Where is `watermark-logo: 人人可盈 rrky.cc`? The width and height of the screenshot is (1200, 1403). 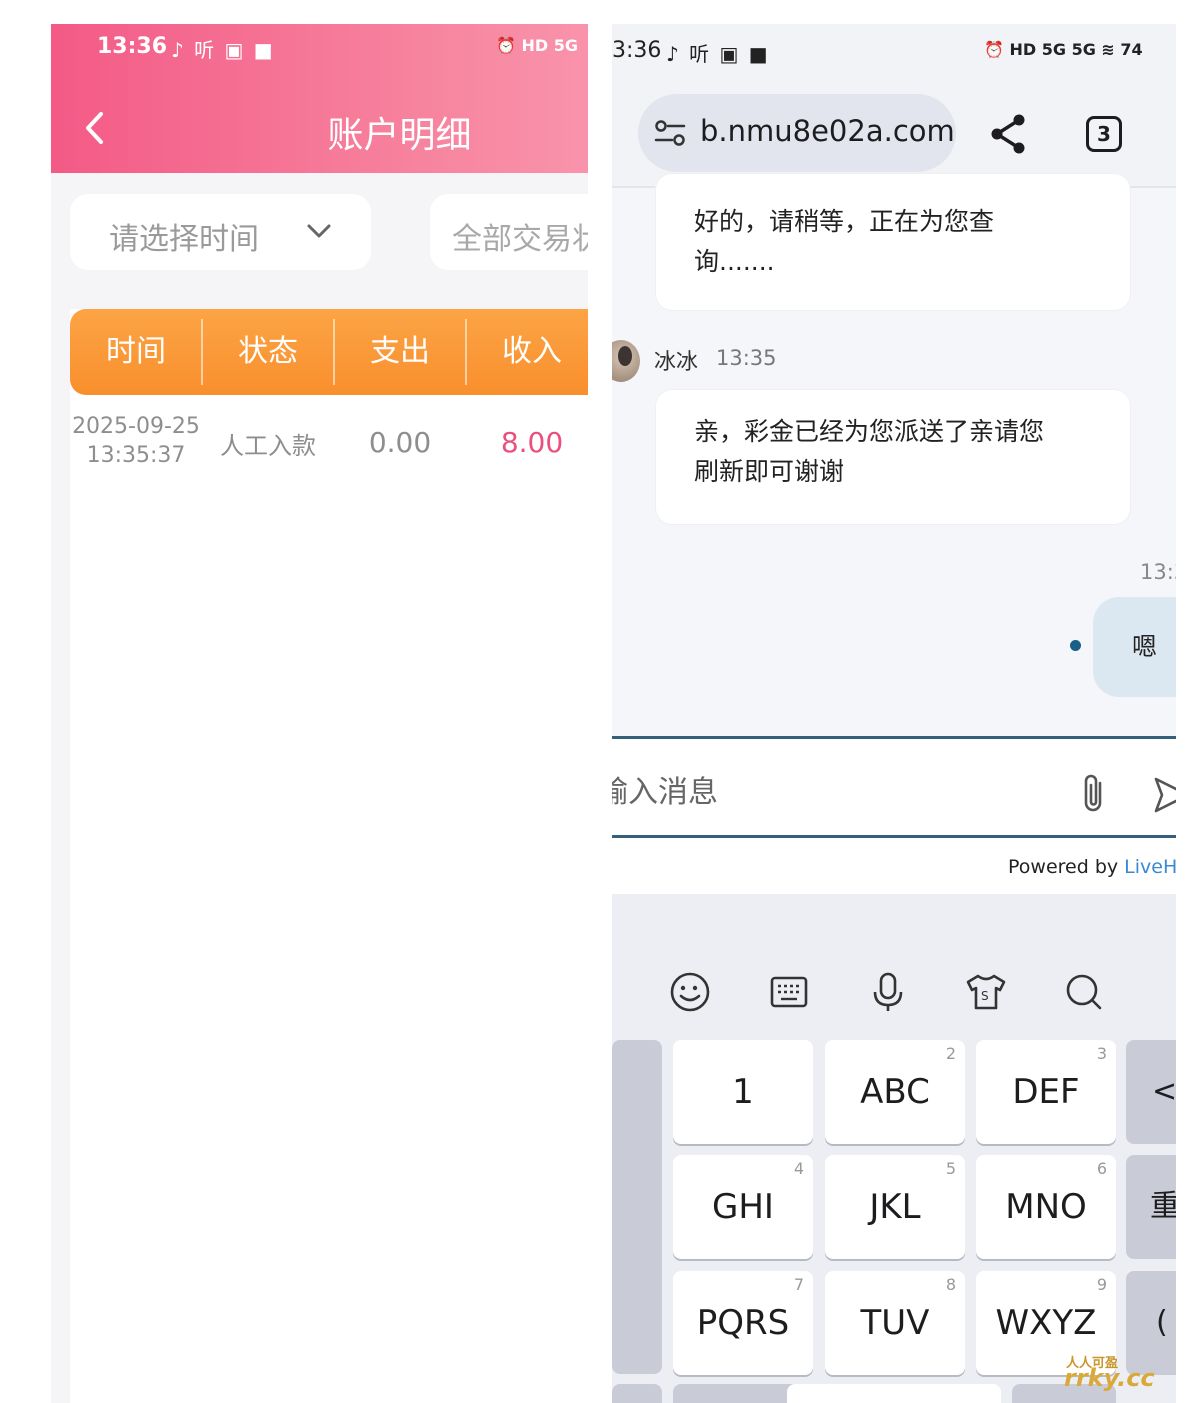 watermark-logo: 人人可盈 rrky.cc is located at coordinates (1114, 1374).